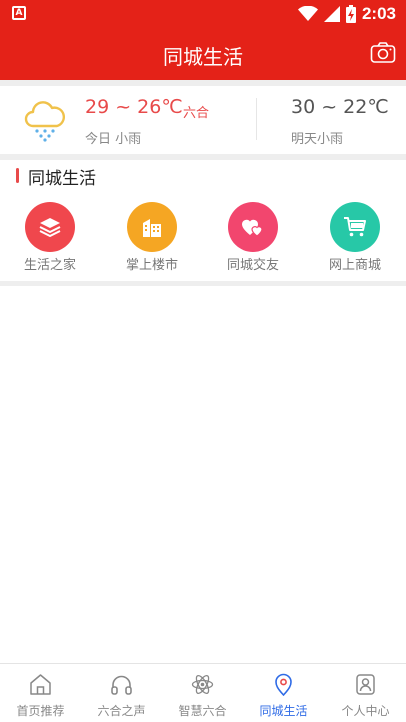 This screenshot has height=722, width=406. I want to click on today-weather-desc: 今日 小雨, so click(113, 139).